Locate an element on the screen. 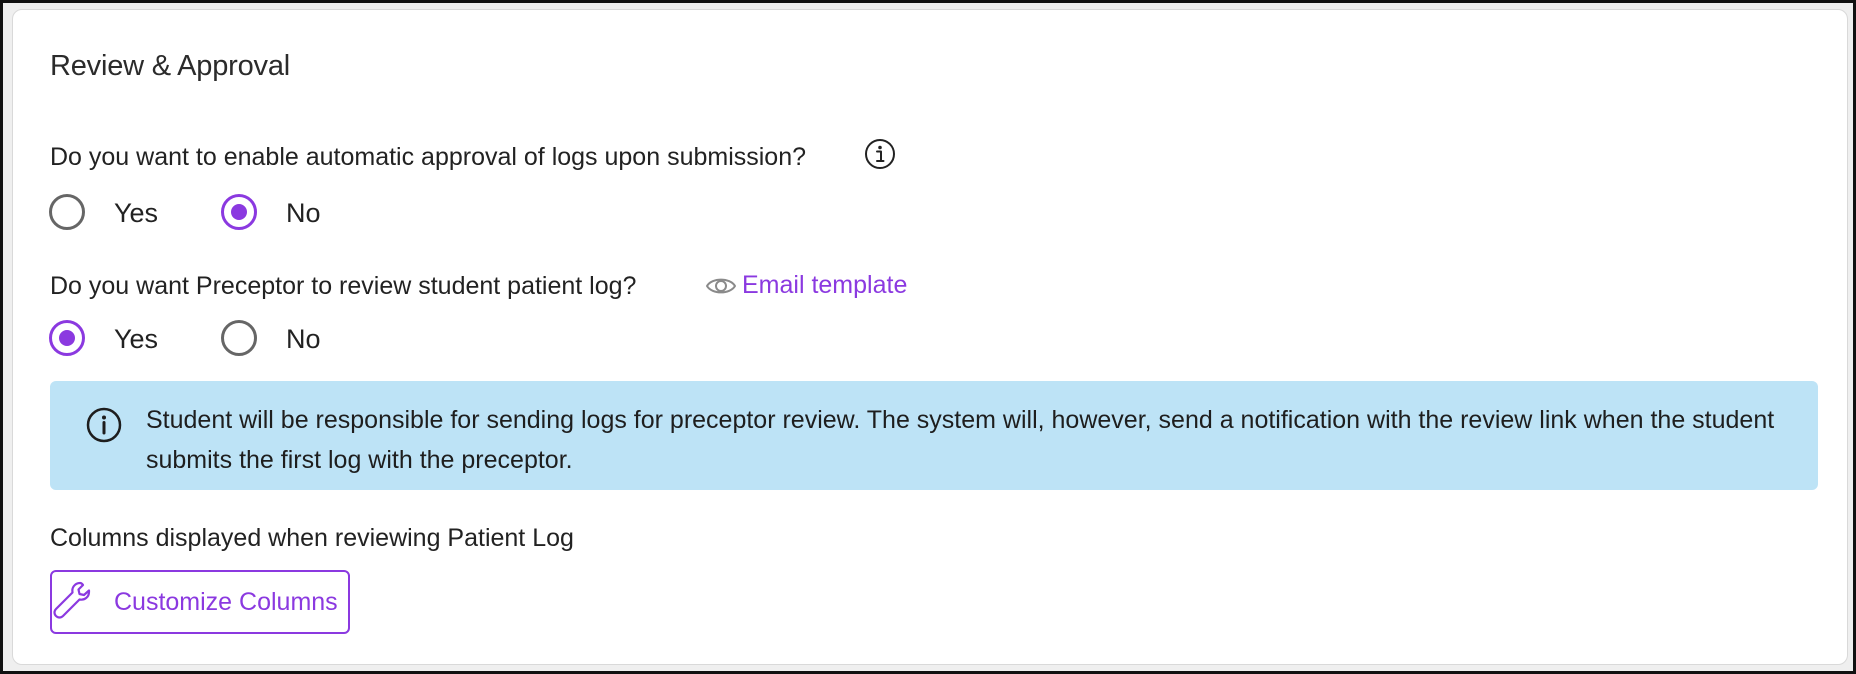  customize-columns-button: Customize Columns is located at coordinates (200, 602).